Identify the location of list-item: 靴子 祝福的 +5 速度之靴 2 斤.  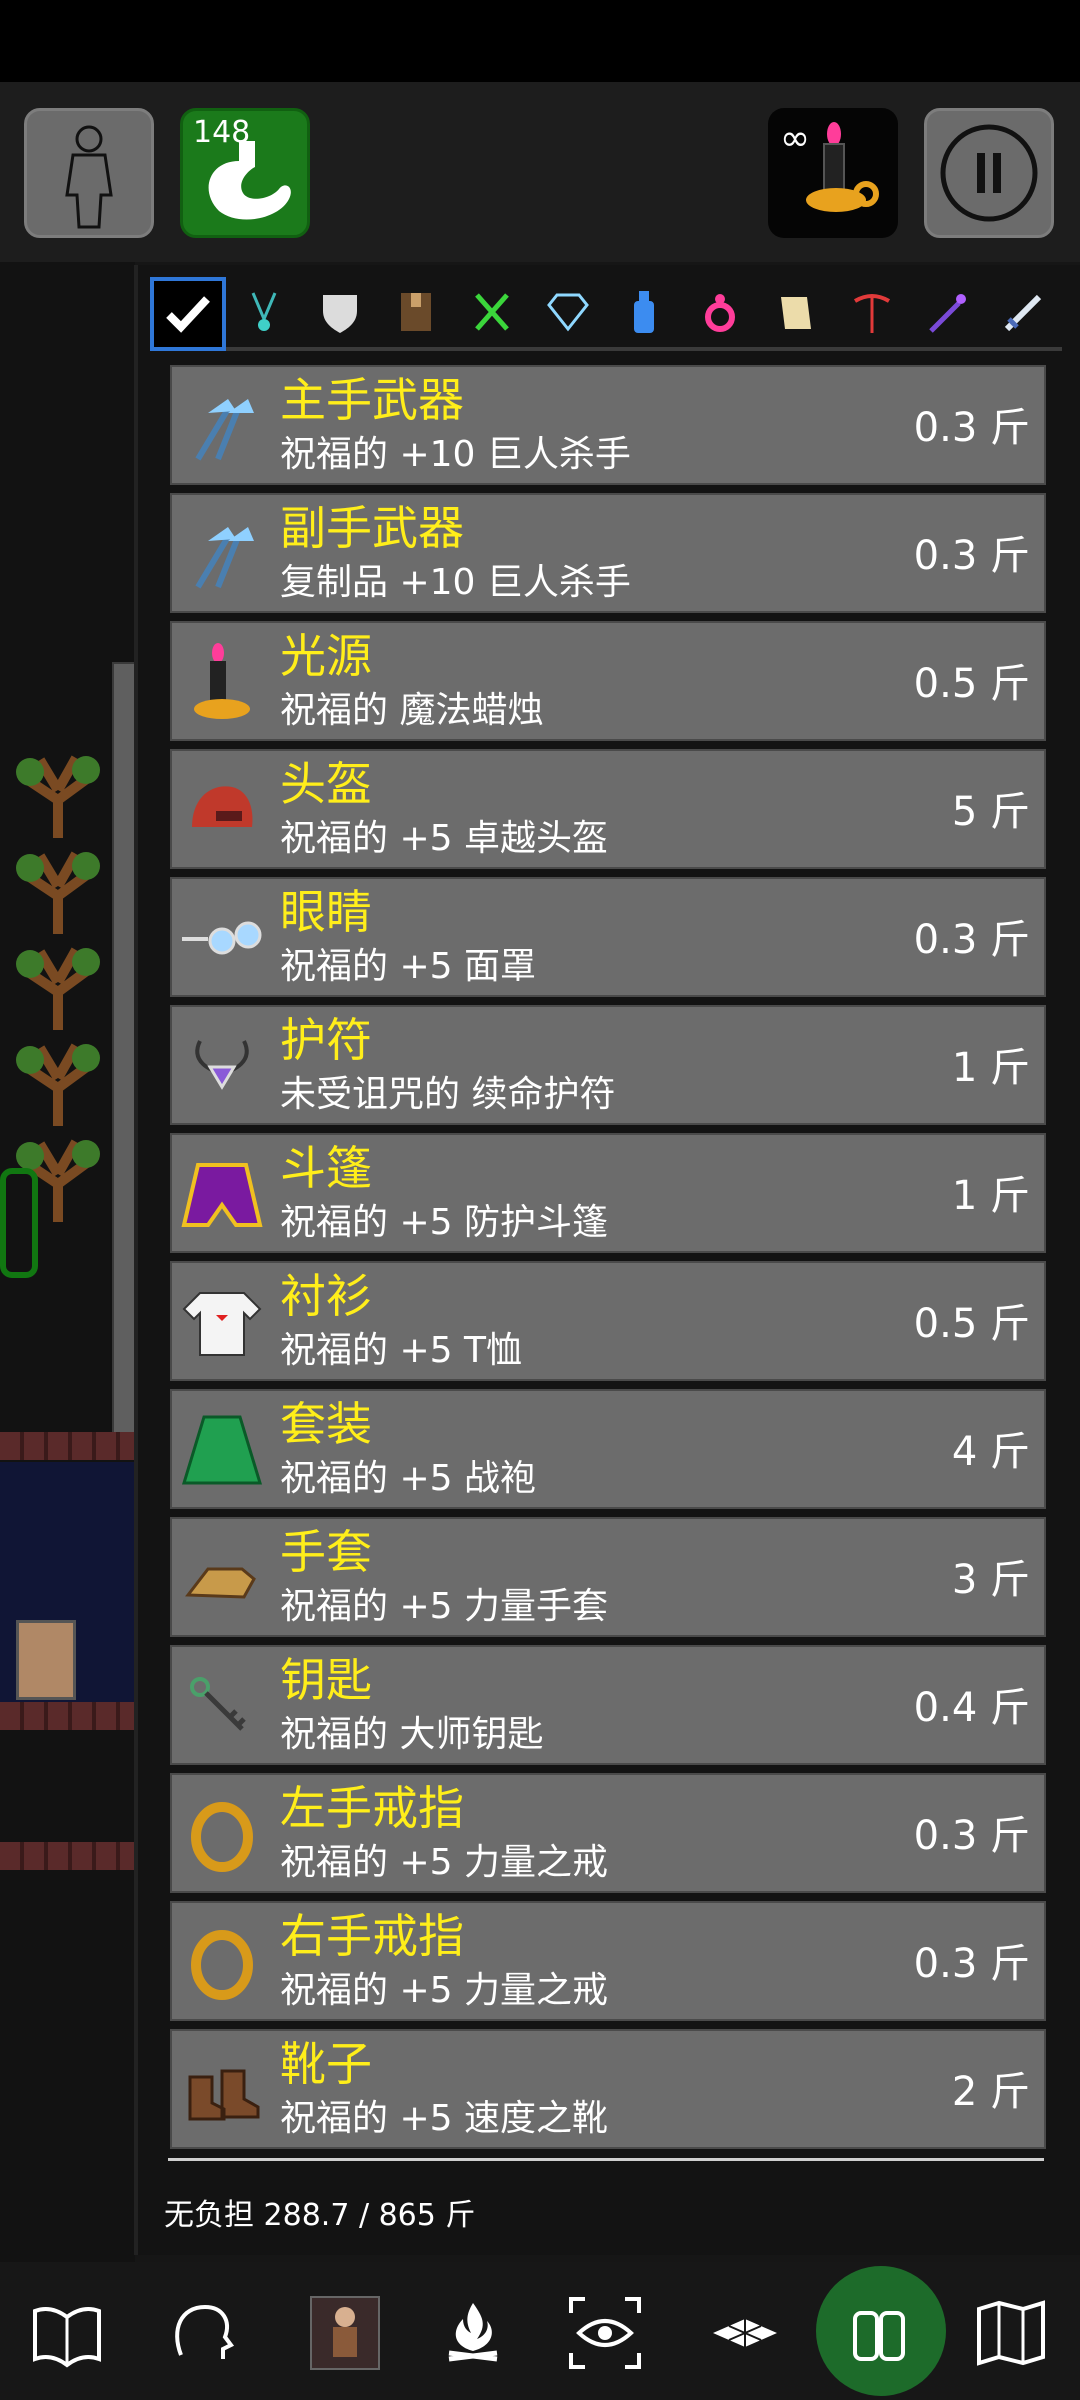
(608, 2089).